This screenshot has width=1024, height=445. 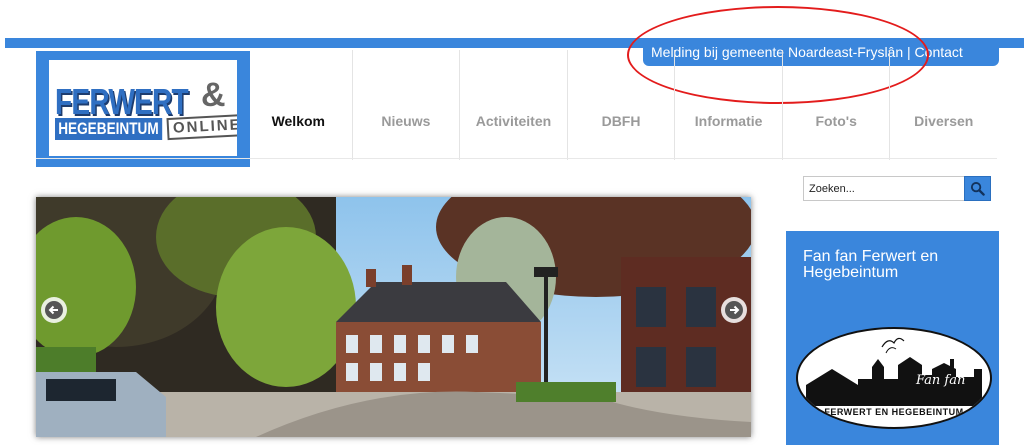 What do you see at coordinates (407, 105) in the screenshot?
I see `nav-item-nieuws: Nieuws` at bounding box center [407, 105].